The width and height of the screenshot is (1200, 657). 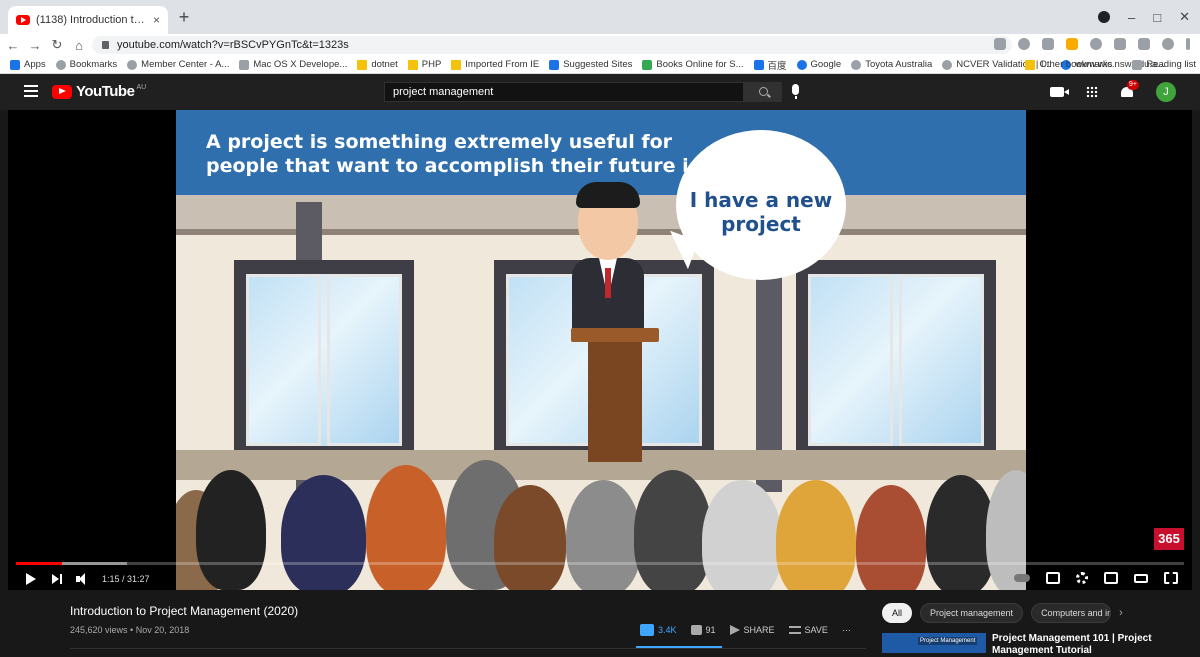 What do you see at coordinates (794, 630) in the screenshot?
I see `playlist-add-icon` at bounding box center [794, 630].